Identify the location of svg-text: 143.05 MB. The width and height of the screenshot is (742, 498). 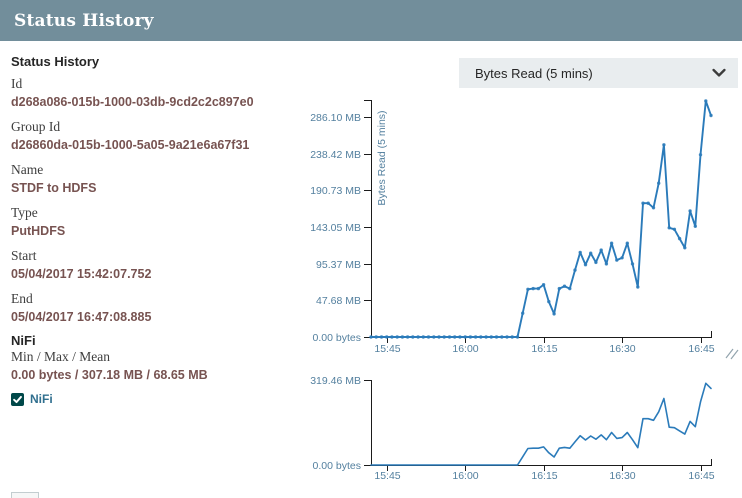
(335, 228).